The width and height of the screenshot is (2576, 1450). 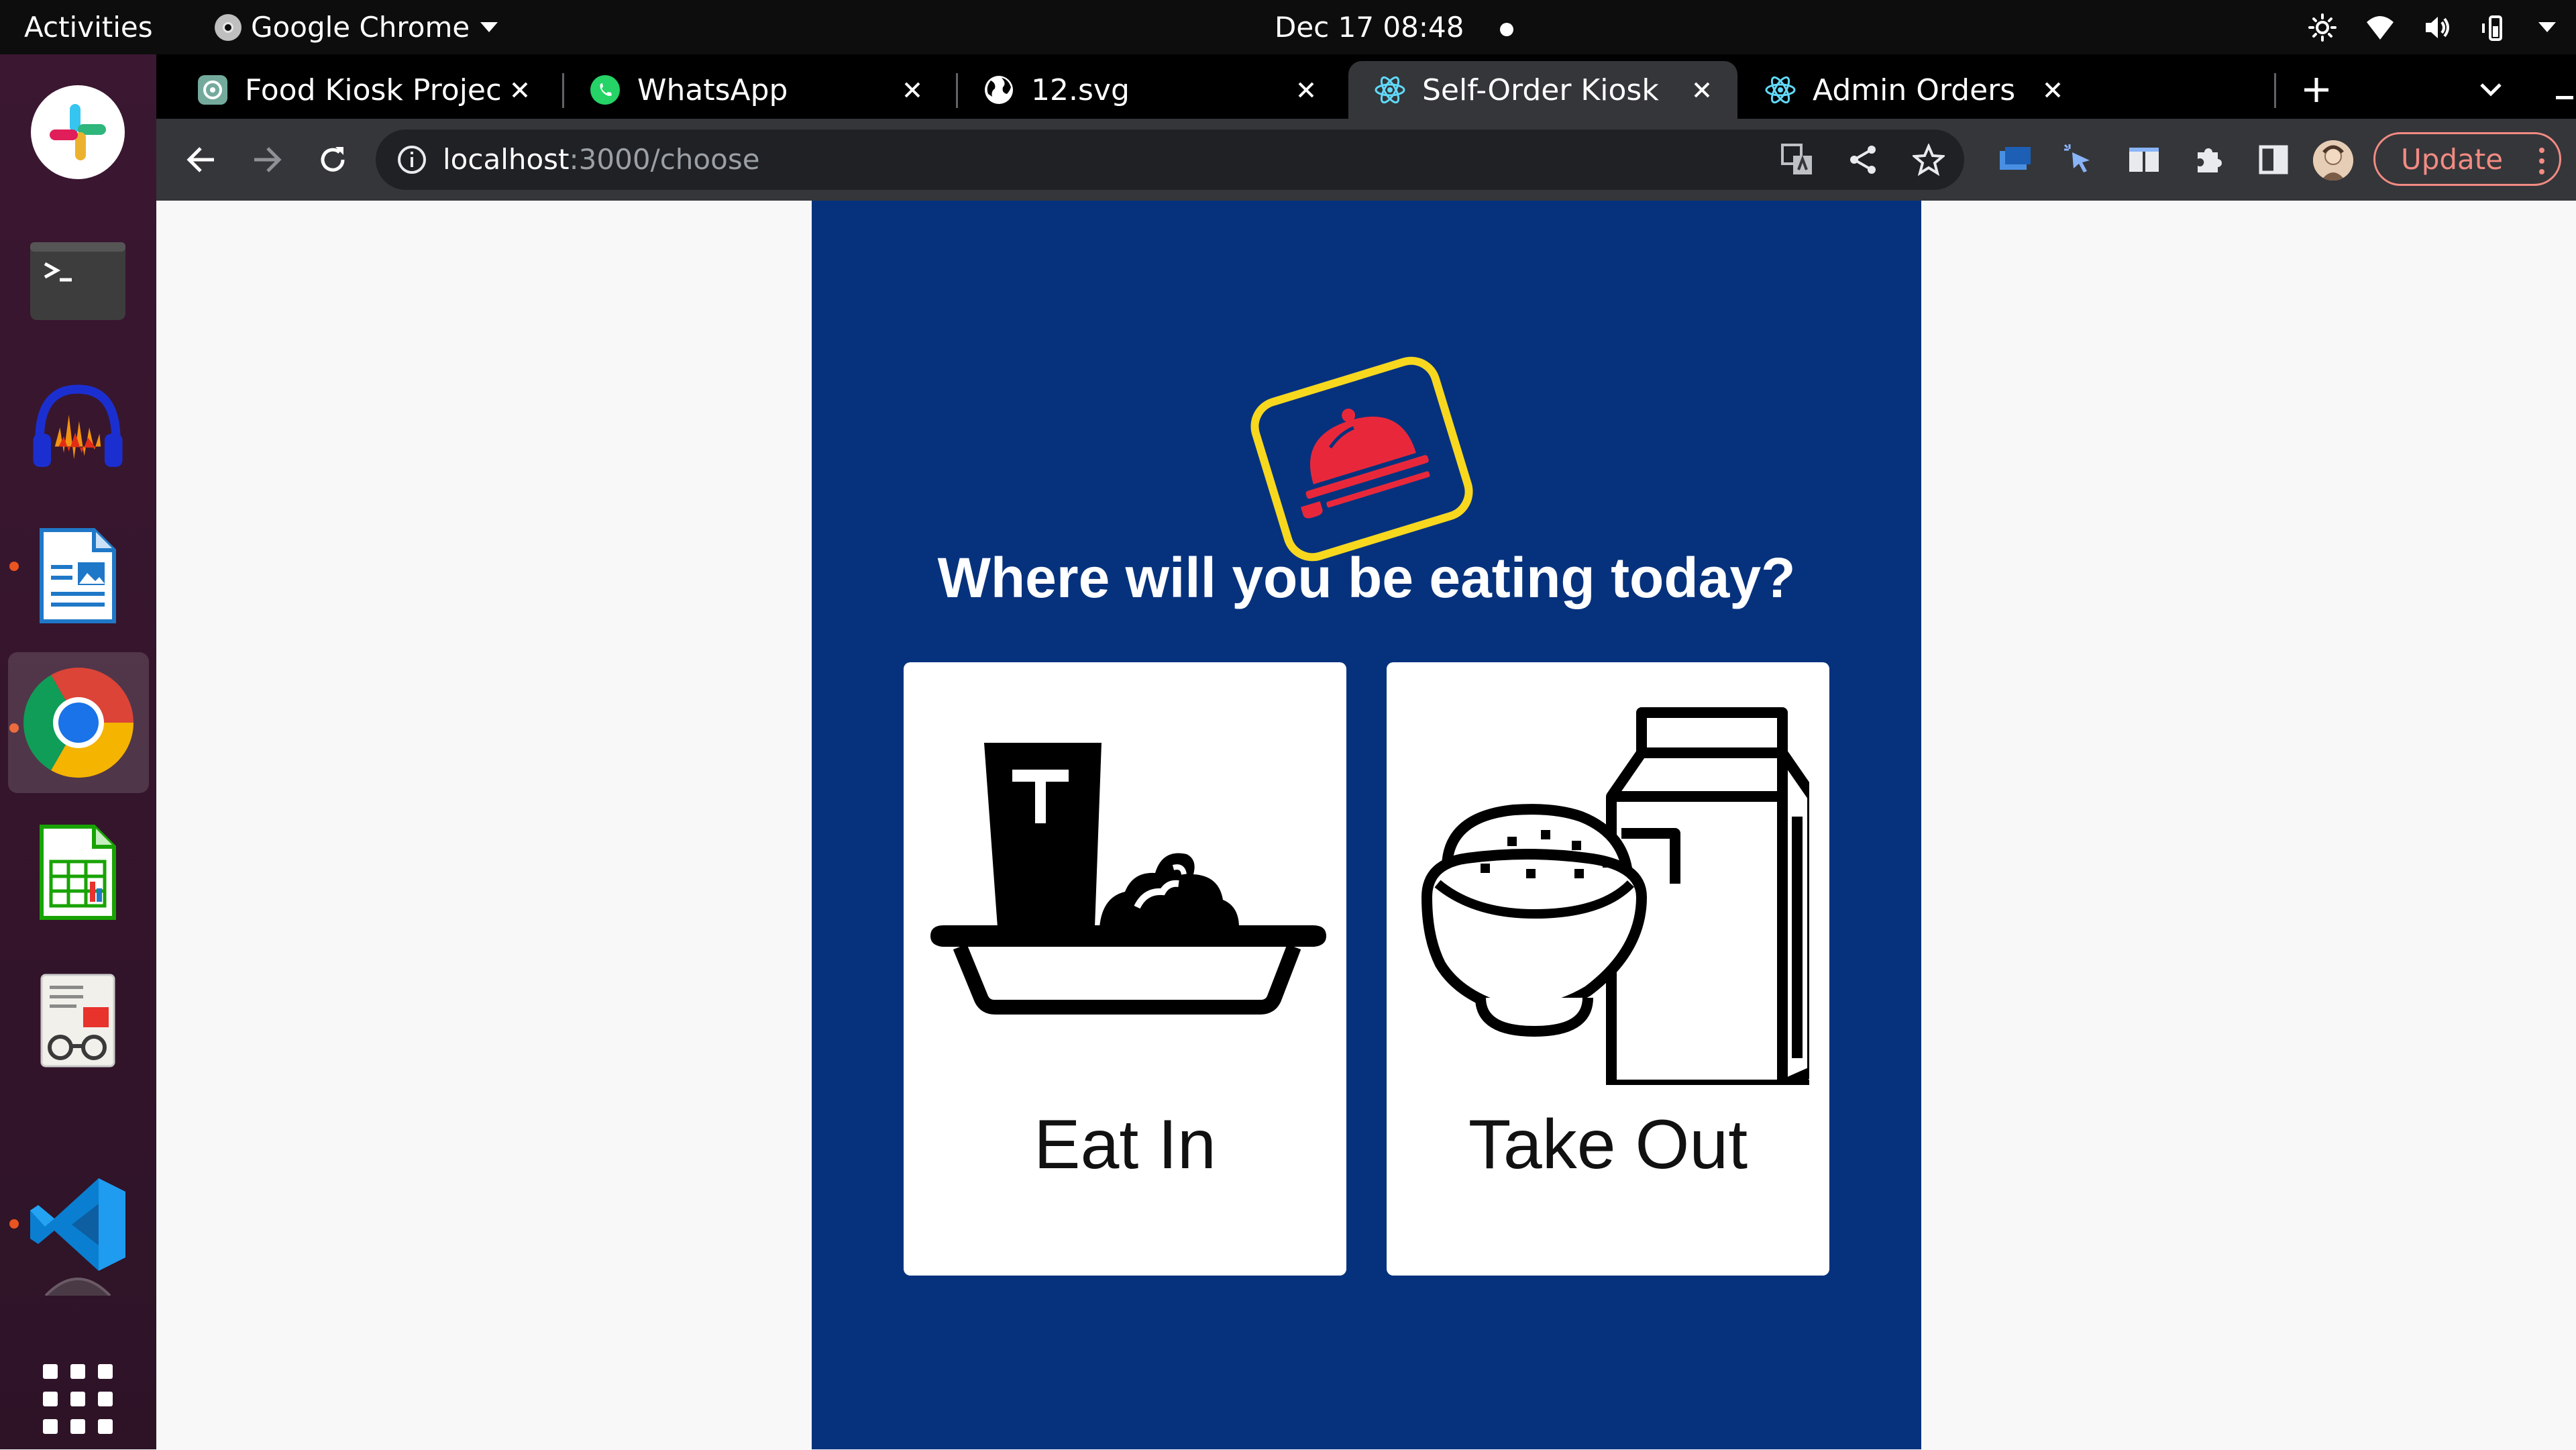 I want to click on reload-button, so click(x=333, y=160).